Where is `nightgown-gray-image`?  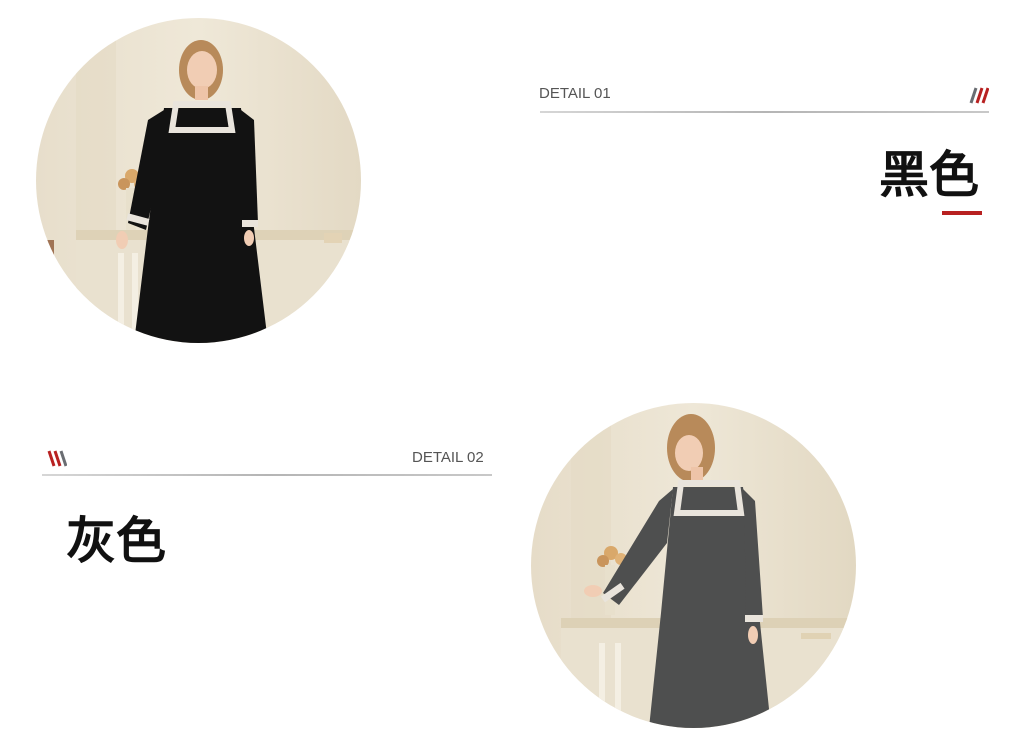
nightgown-gray-image is located at coordinates (693, 565).